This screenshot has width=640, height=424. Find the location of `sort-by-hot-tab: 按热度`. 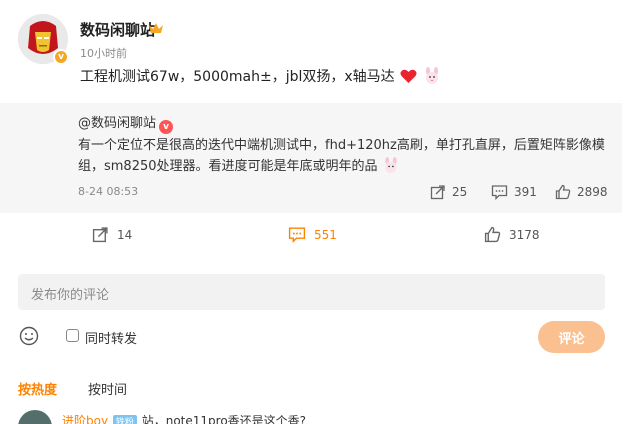

sort-by-hot-tab: 按热度 is located at coordinates (37, 388).